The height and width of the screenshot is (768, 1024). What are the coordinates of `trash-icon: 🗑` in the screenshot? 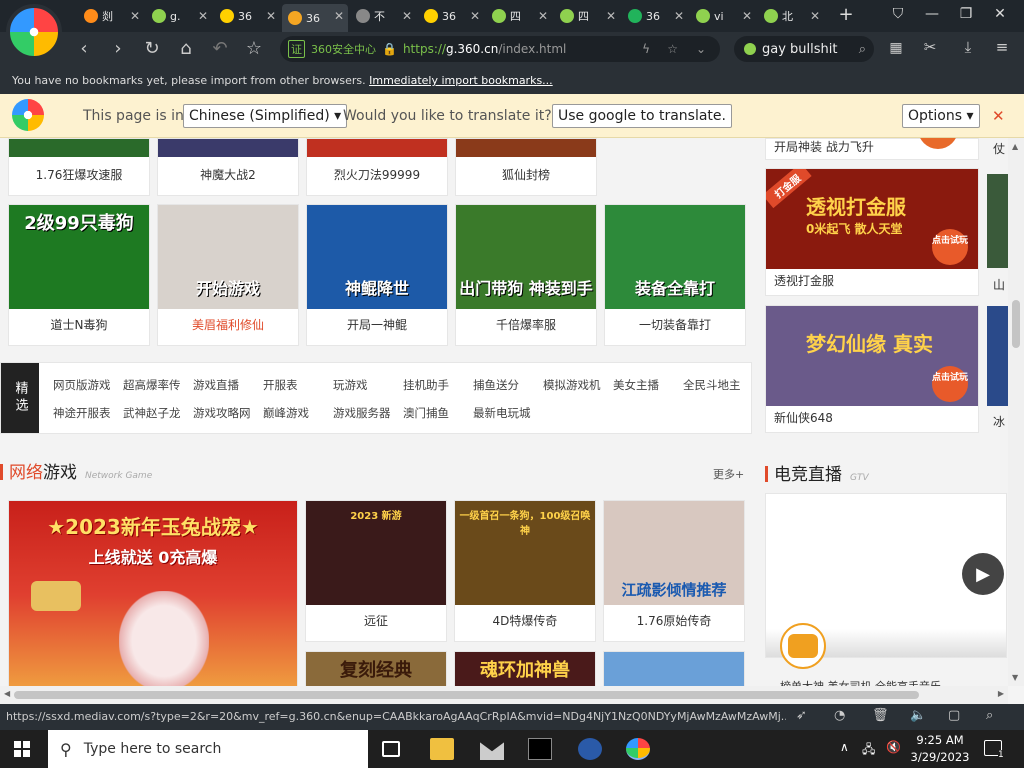 It's located at (880, 715).